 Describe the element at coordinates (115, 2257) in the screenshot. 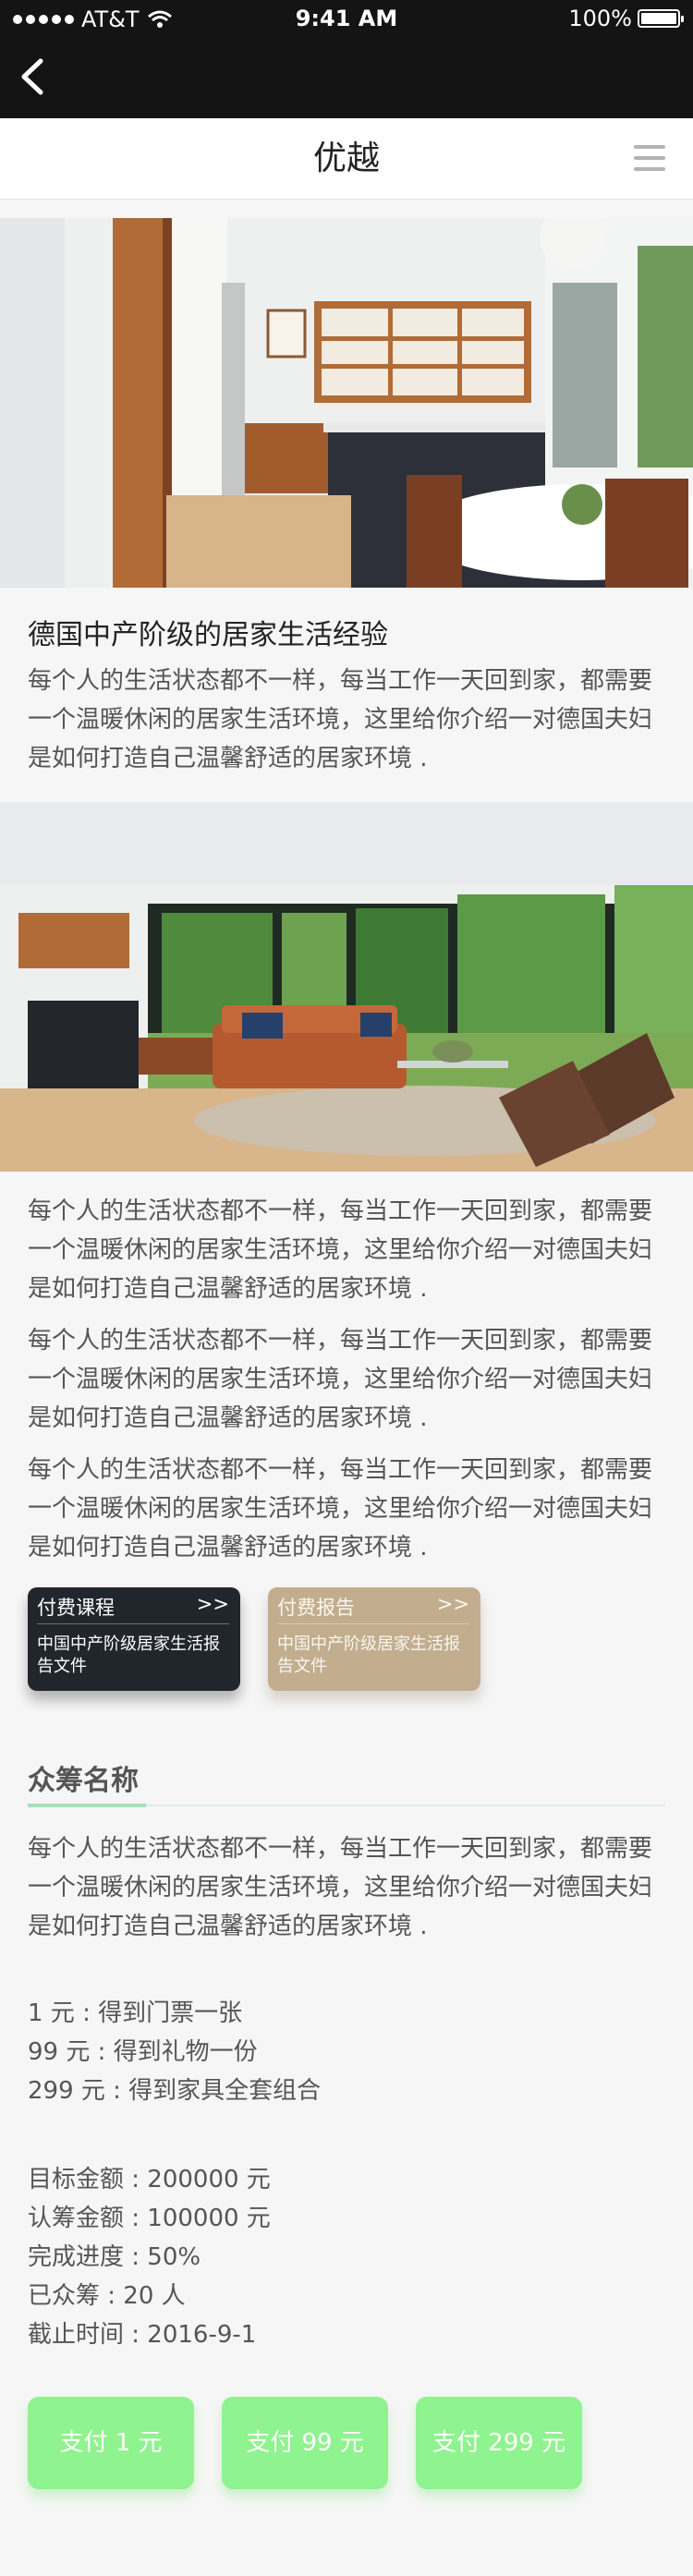

I see `stat-progress: 完成进度 : 50%` at that location.